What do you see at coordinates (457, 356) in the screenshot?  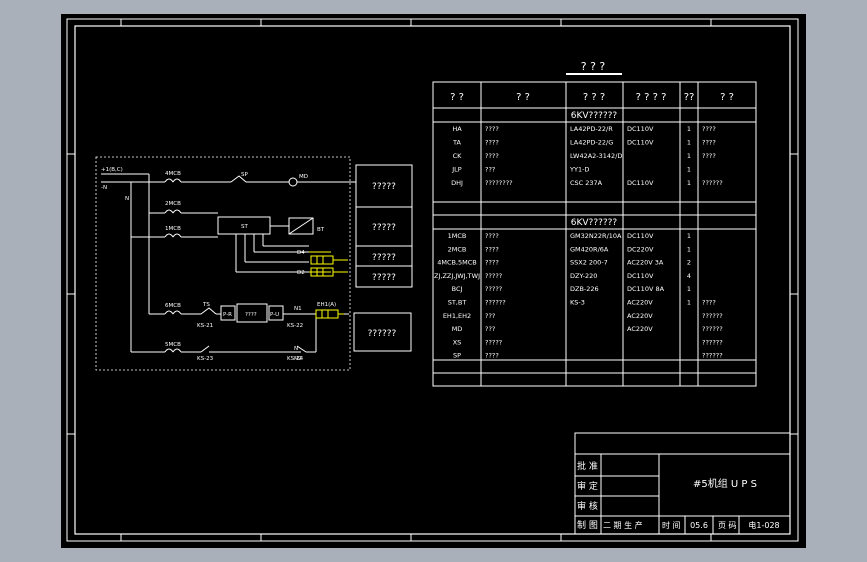 I see `table-cell: SP` at bounding box center [457, 356].